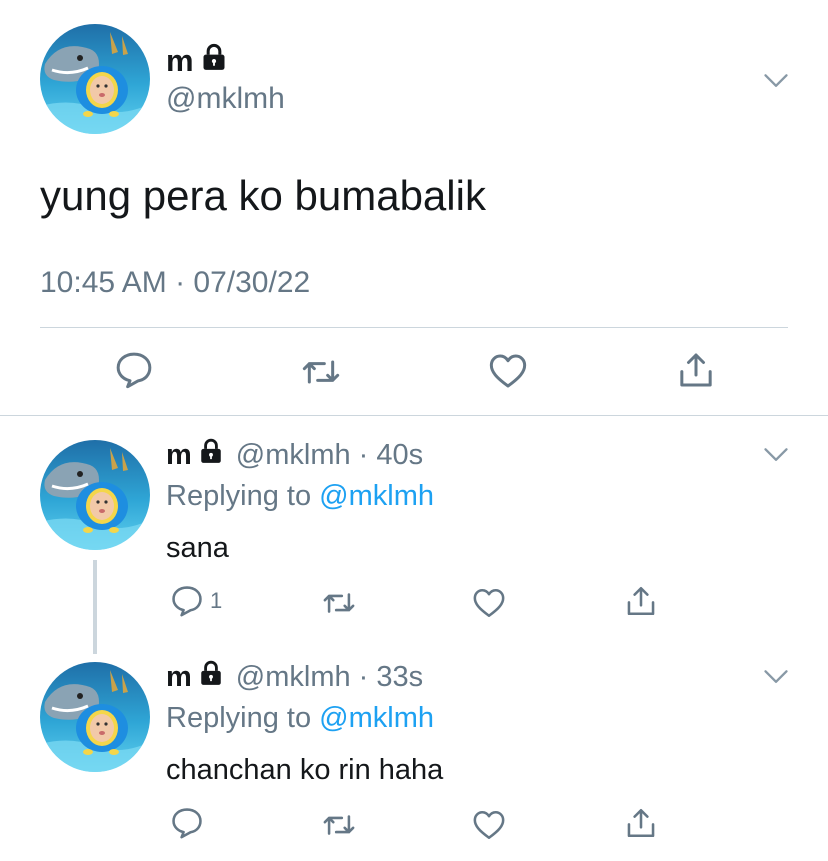  What do you see at coordinates (414, 415) in the screenshot?
I see `section-divider` at bounding box center [414, 415].